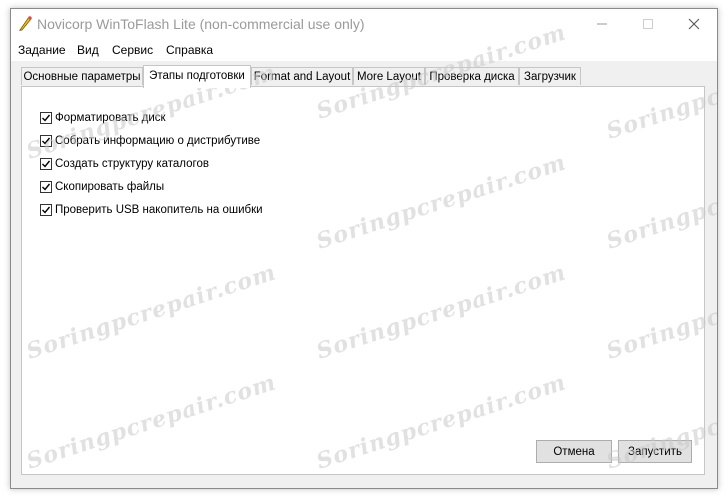  I want to click on step-create-dirs: Создать структуру каталогов, so click(124, 164).